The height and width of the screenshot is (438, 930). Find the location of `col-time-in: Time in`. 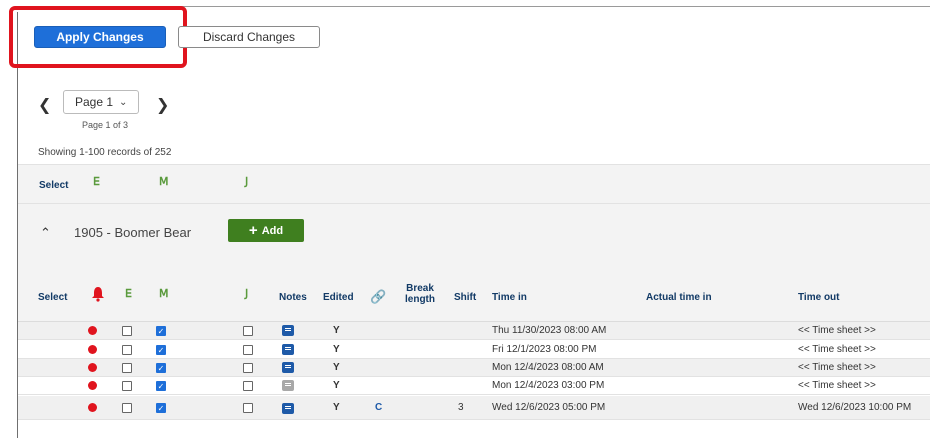

col-time-in: Time in is located at coordinates (509, 297).